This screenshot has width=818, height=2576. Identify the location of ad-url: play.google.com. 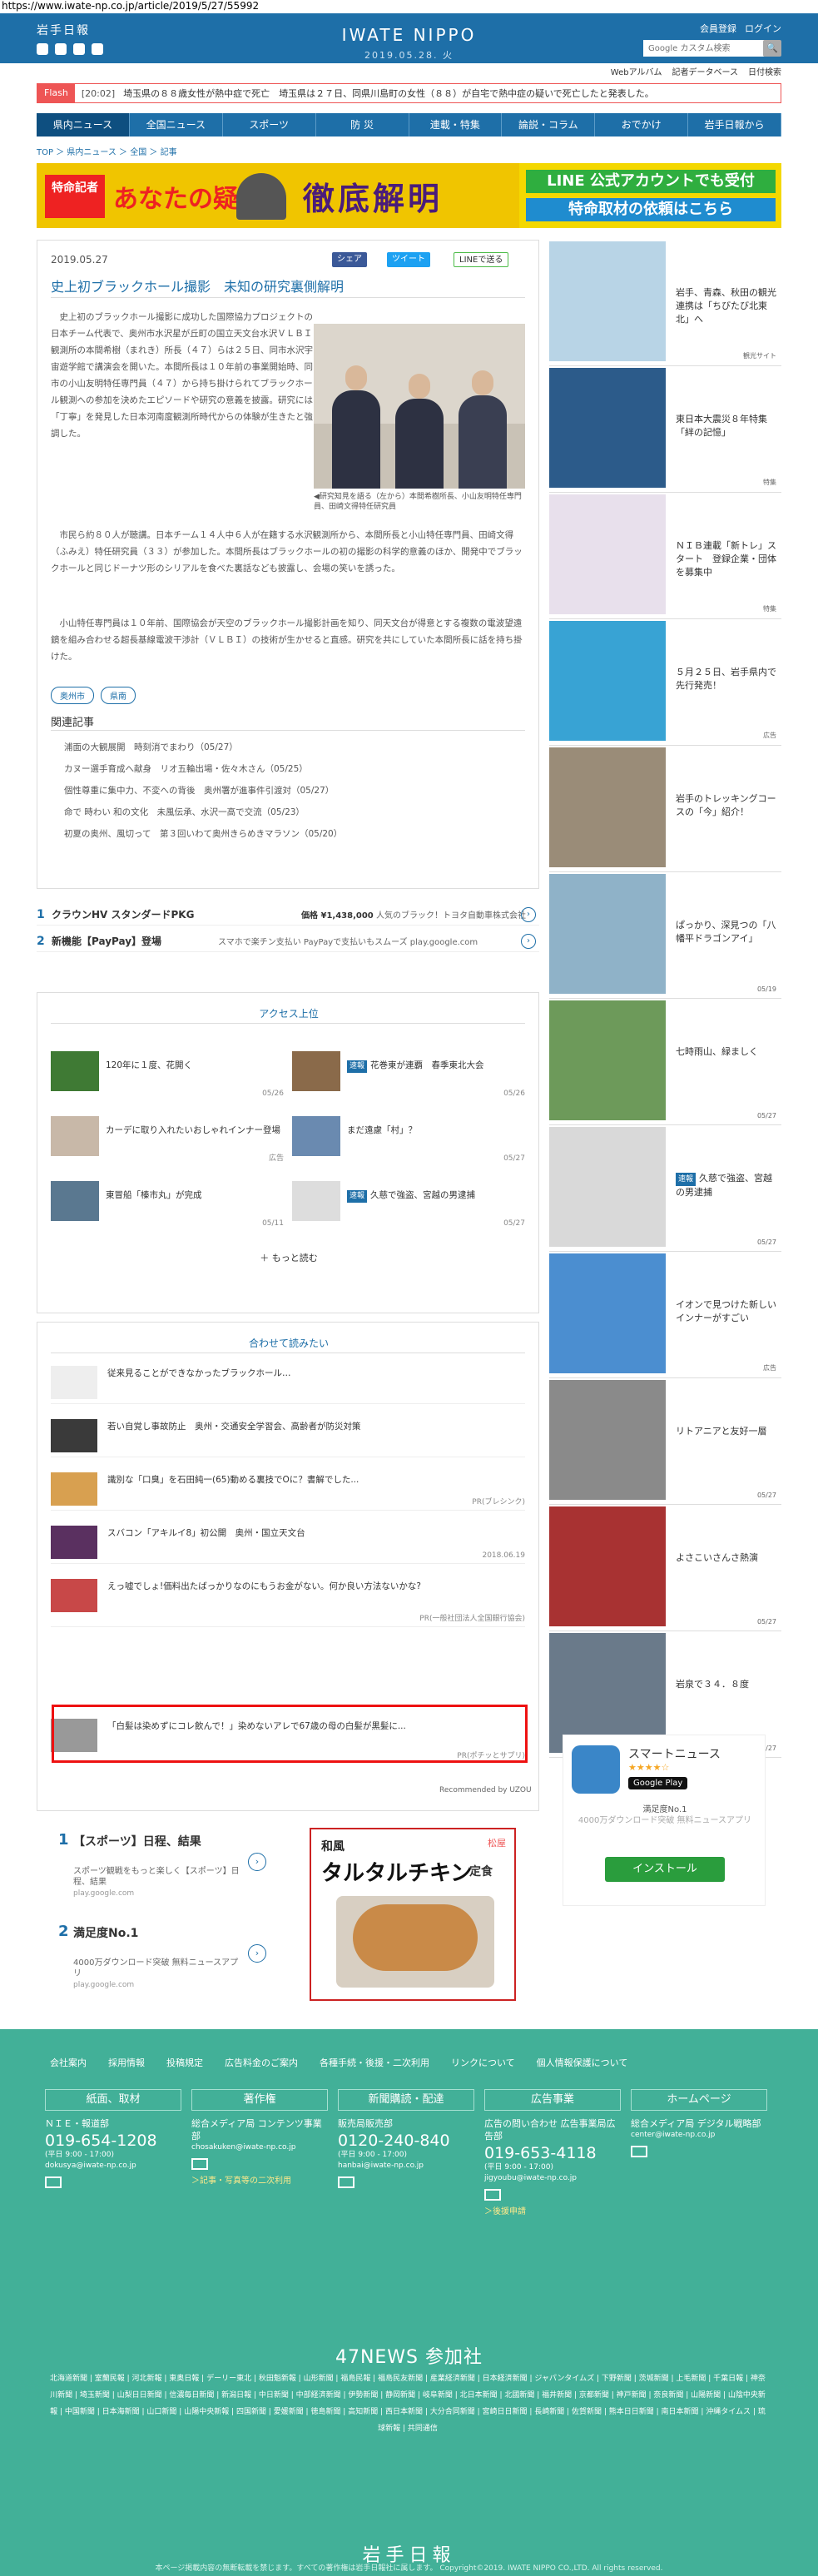
(104, 1893).